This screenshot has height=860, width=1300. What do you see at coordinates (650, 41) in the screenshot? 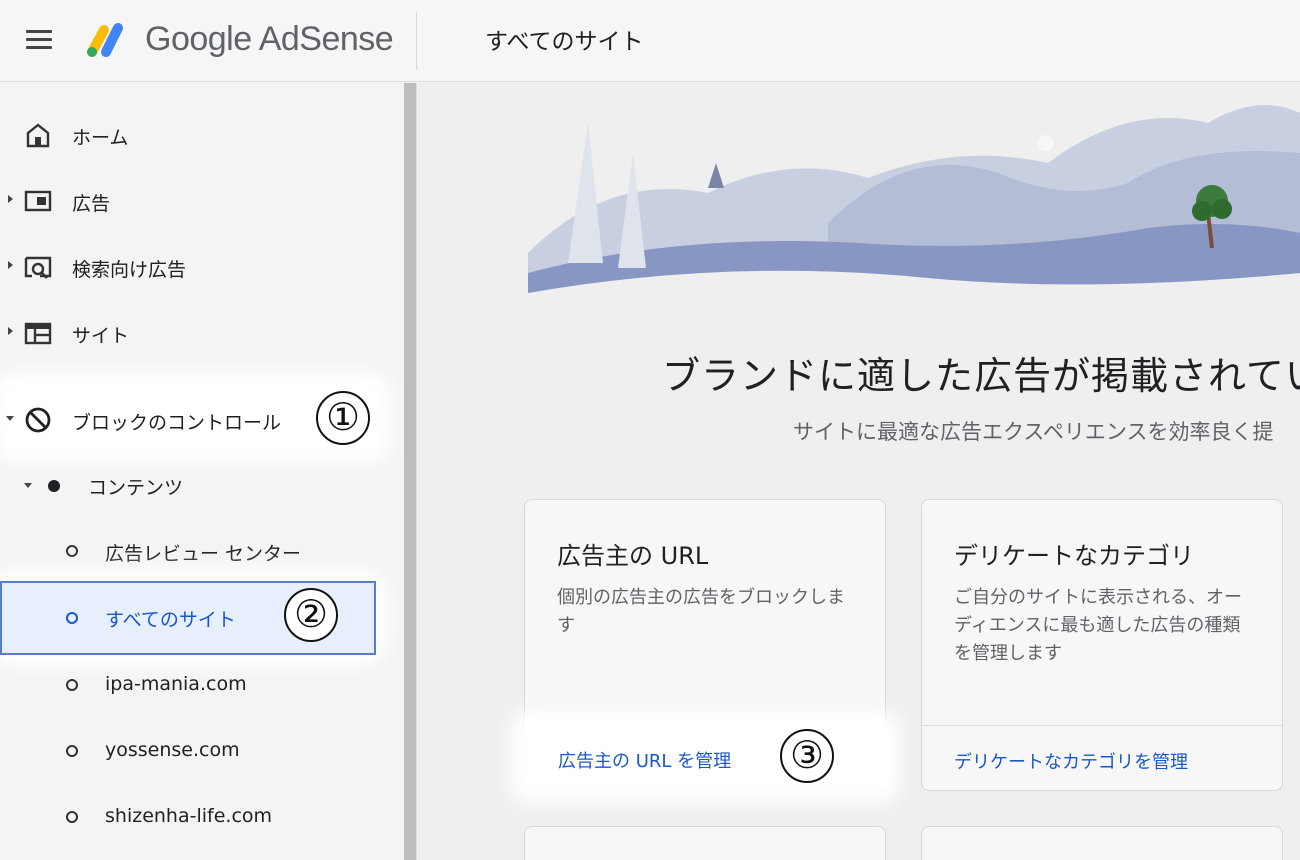
I see `top-app-bar: Google AdSense すべてのサイト` at bounding box center [650, 41].